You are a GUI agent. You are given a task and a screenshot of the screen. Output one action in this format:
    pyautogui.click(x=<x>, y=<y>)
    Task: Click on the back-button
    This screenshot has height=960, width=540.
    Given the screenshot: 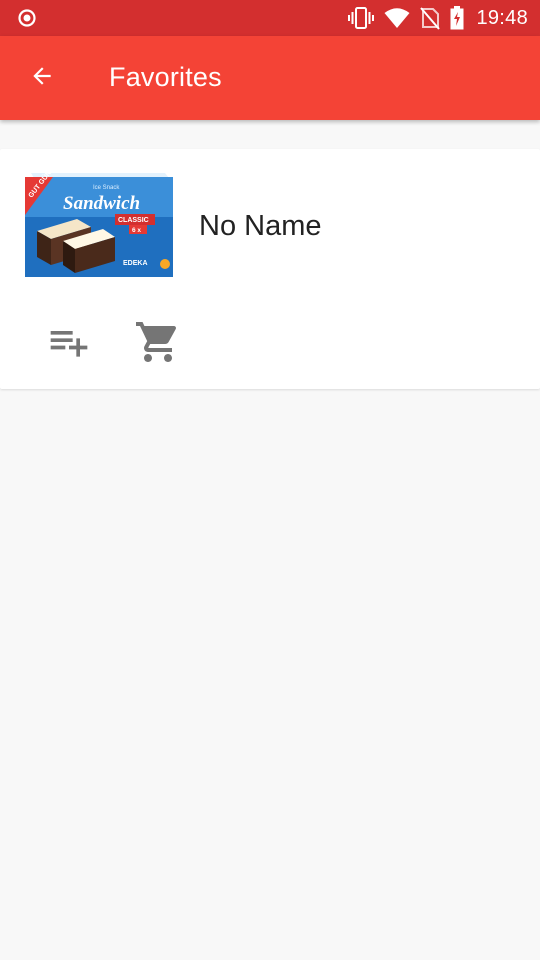 What is the action you would take?
    pyautogui.click(x=42, y=78)
    